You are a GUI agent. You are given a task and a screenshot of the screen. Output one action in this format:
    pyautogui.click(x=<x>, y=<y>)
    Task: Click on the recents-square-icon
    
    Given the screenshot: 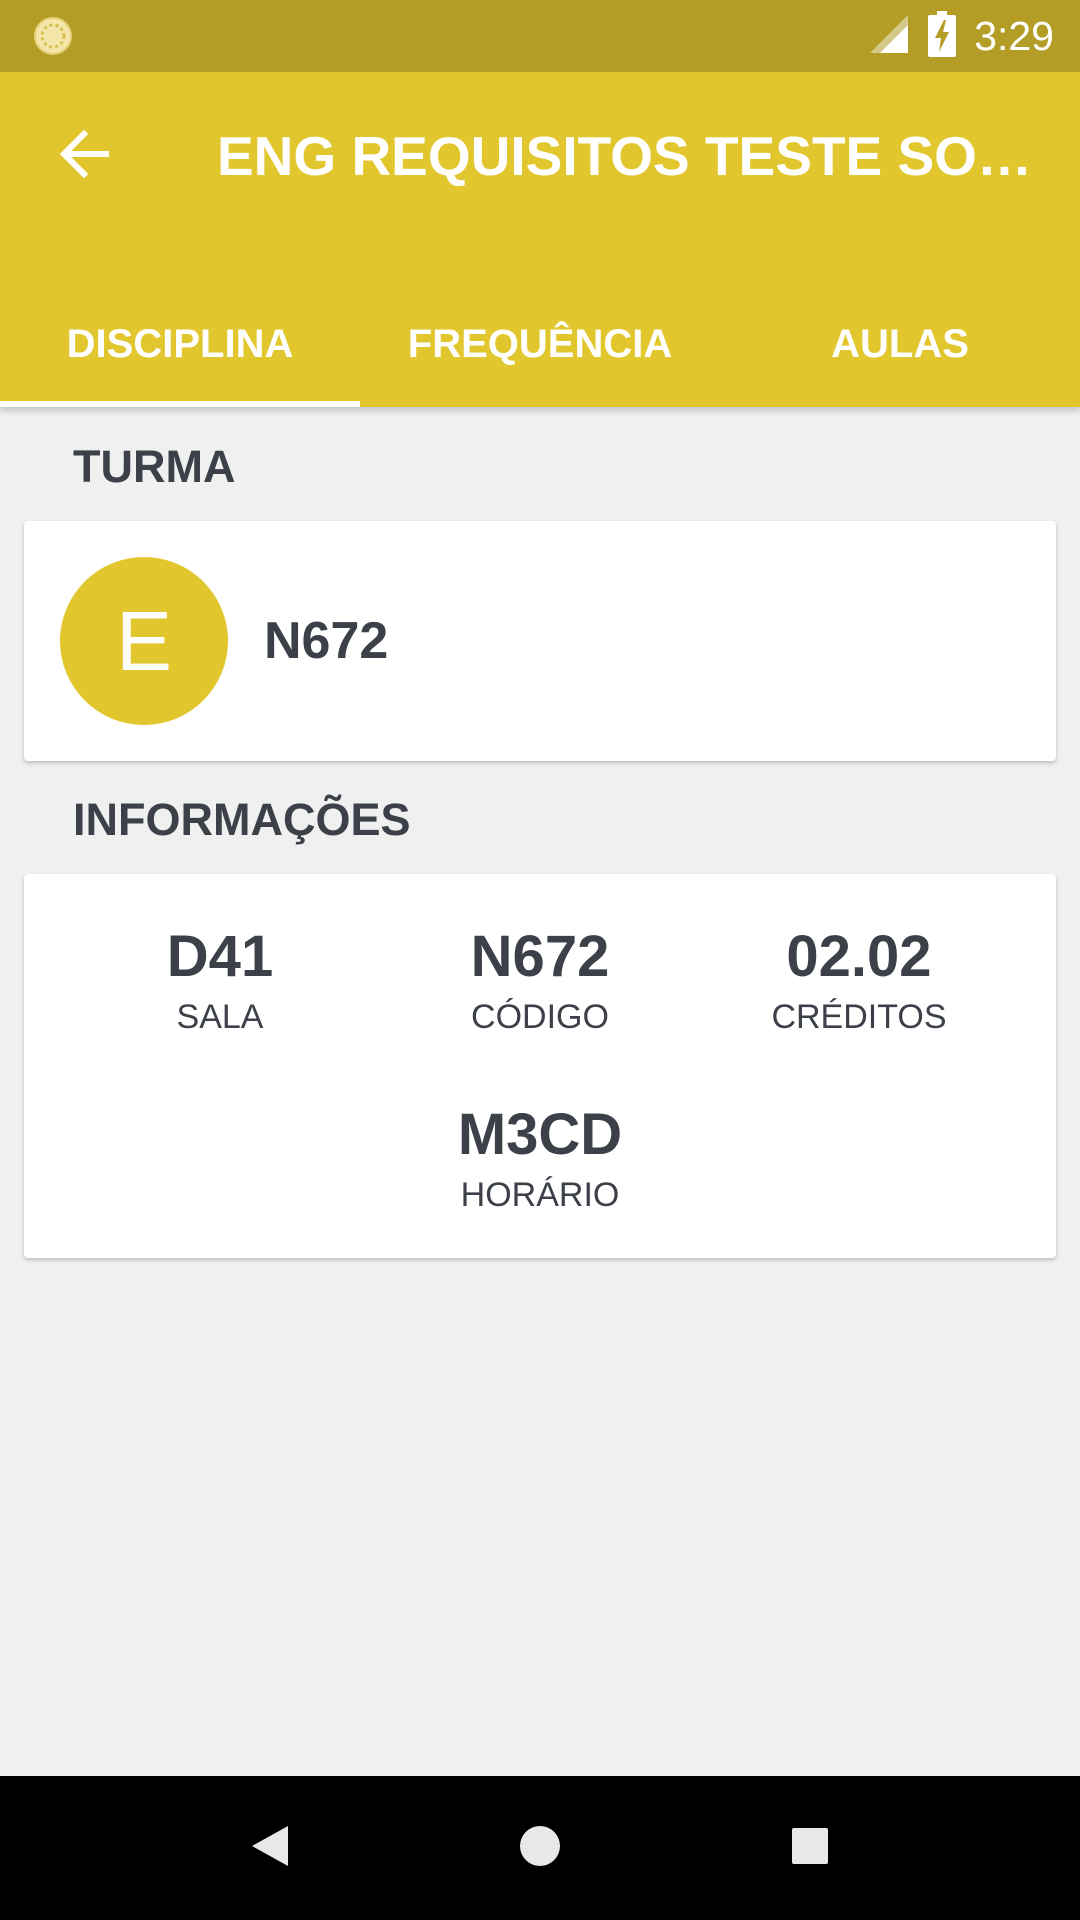 What is the action you would take?
    pyautogui.click(x=810, y=1848)
    